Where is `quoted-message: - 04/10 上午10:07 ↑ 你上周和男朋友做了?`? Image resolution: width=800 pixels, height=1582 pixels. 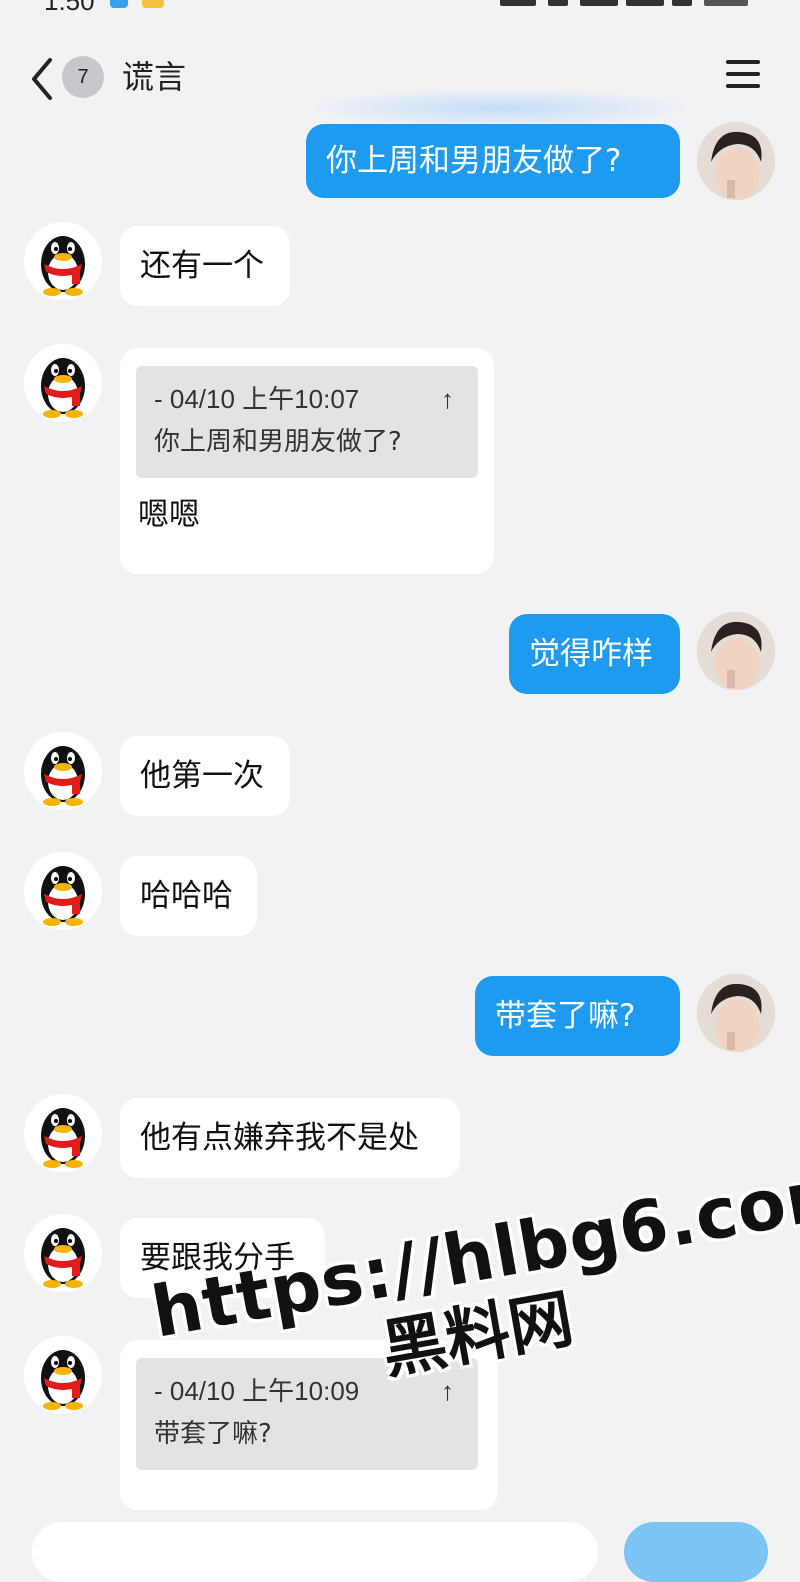 quoted-message: - 04/10 上午10:07 ↑ 你上周和男朋友做了? is located at coordinates (307, 422).